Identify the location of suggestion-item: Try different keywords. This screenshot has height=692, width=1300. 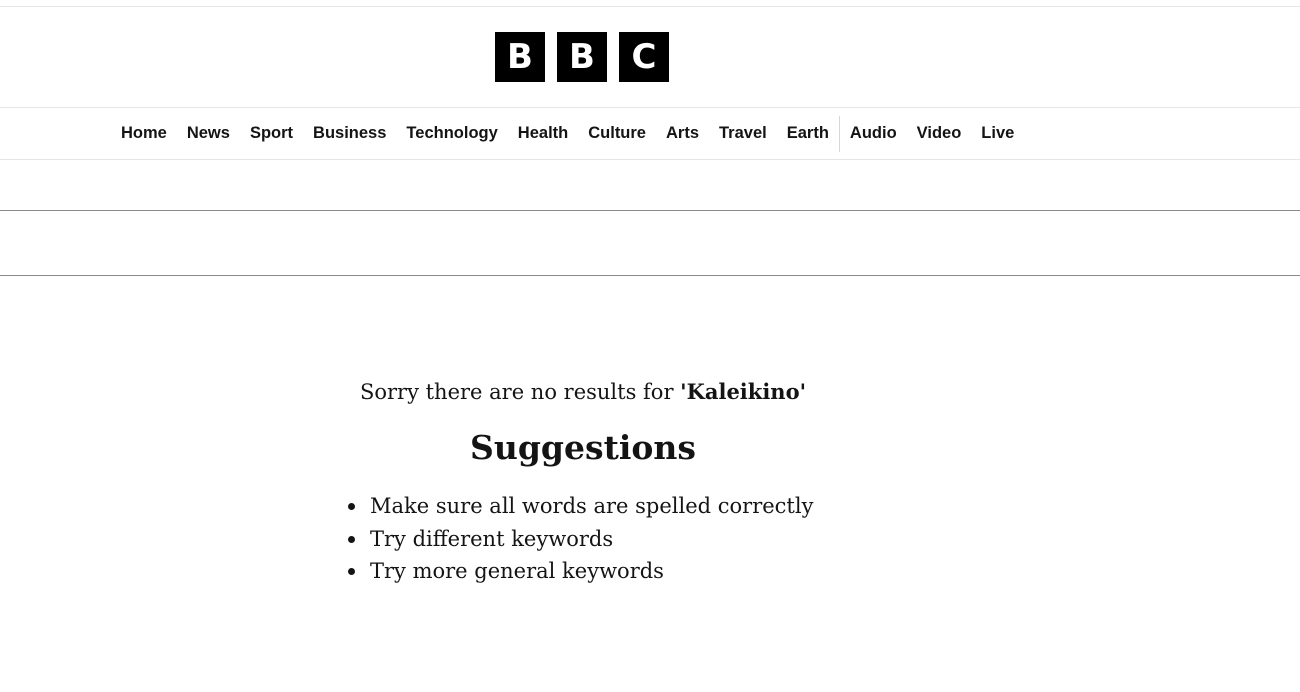
(580, 539).